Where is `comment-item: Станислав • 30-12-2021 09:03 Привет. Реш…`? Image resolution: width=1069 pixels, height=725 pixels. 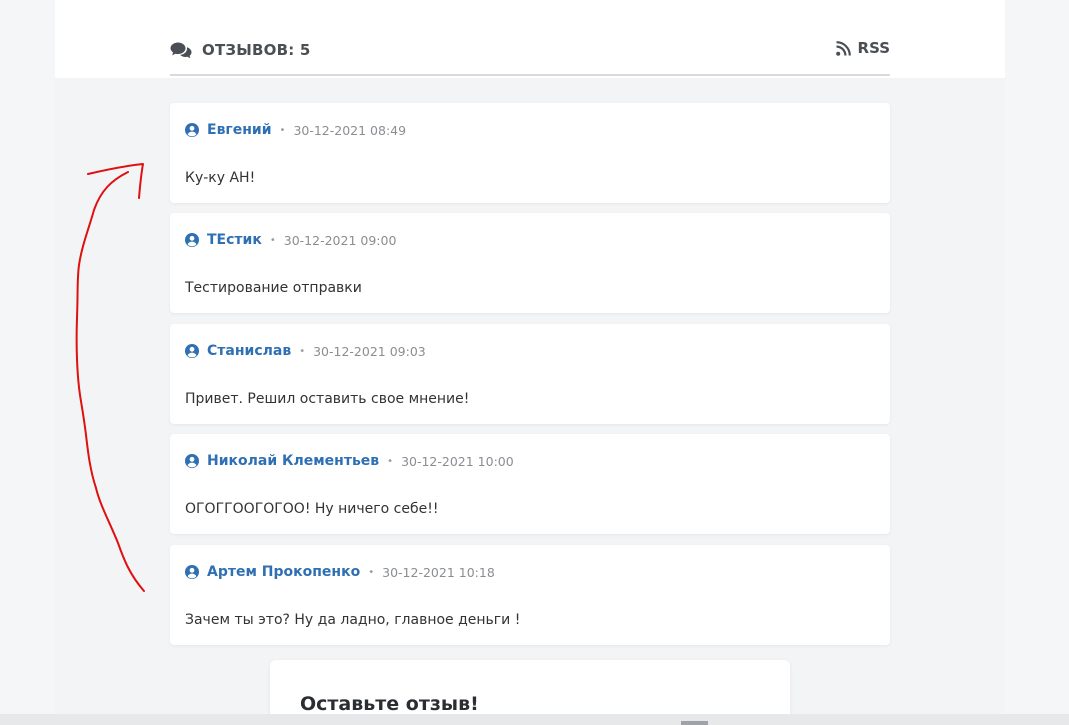 comment-item: Станислав • 30-12-2021 09:03 Привет. Реш… is located at coordinates (530, 374).